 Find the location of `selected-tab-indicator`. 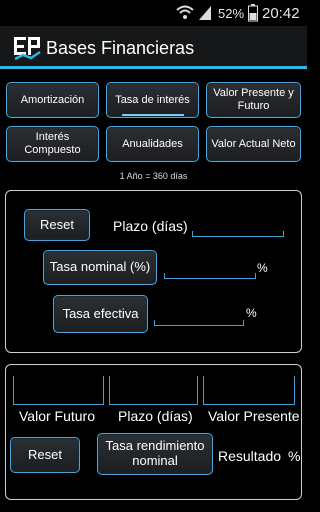

selected-tab-indicator is located at coordinates (153, 115).